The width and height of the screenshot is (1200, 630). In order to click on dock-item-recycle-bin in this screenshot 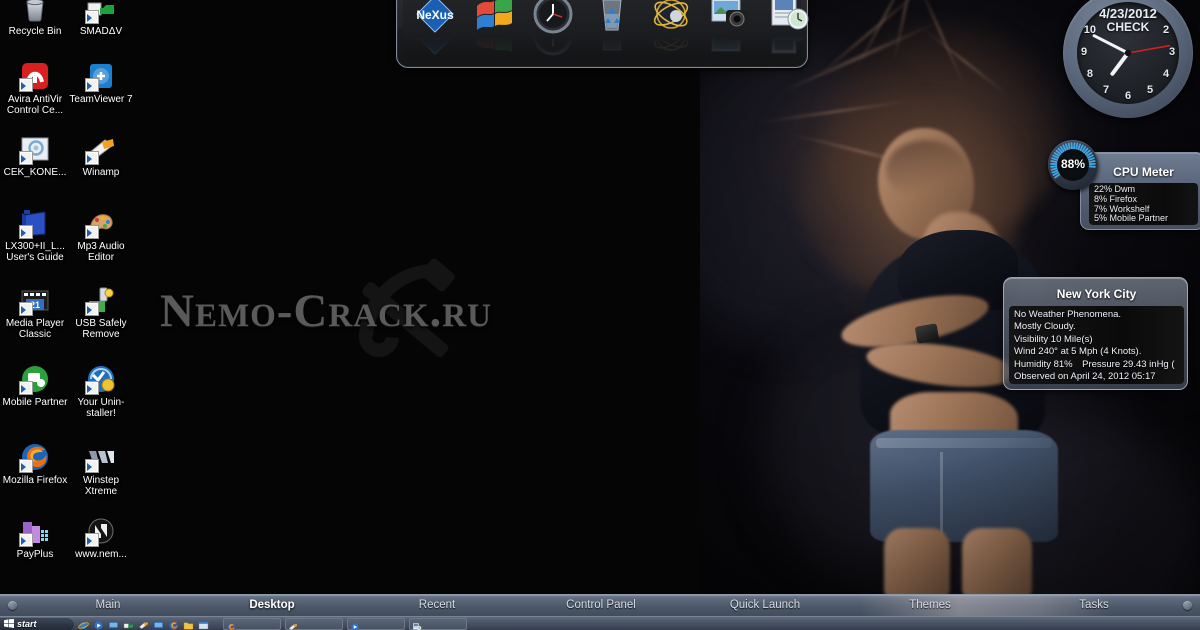, I will do `click(612, 29)`.